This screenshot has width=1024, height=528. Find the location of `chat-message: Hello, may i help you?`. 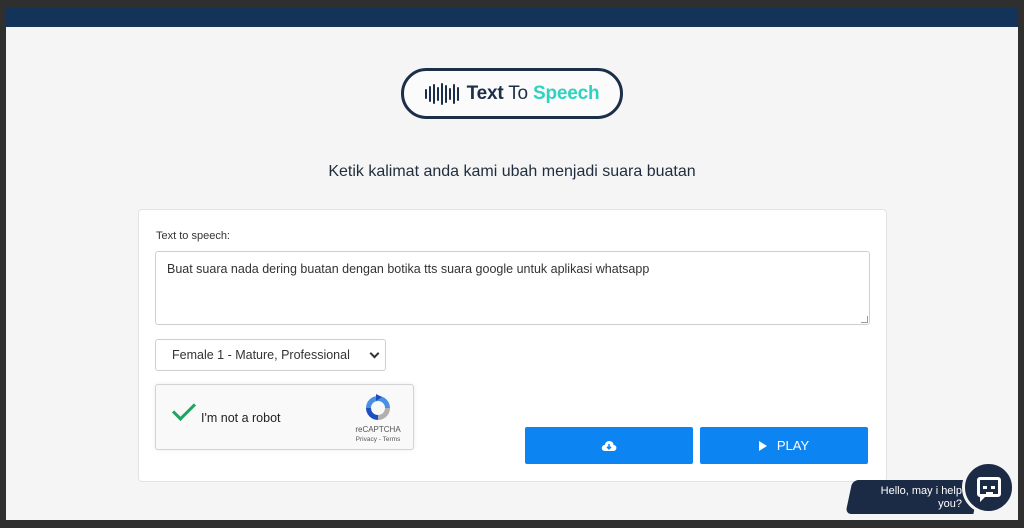

chat-message: Hello, may i help you? is located at coordinates (912, 498).